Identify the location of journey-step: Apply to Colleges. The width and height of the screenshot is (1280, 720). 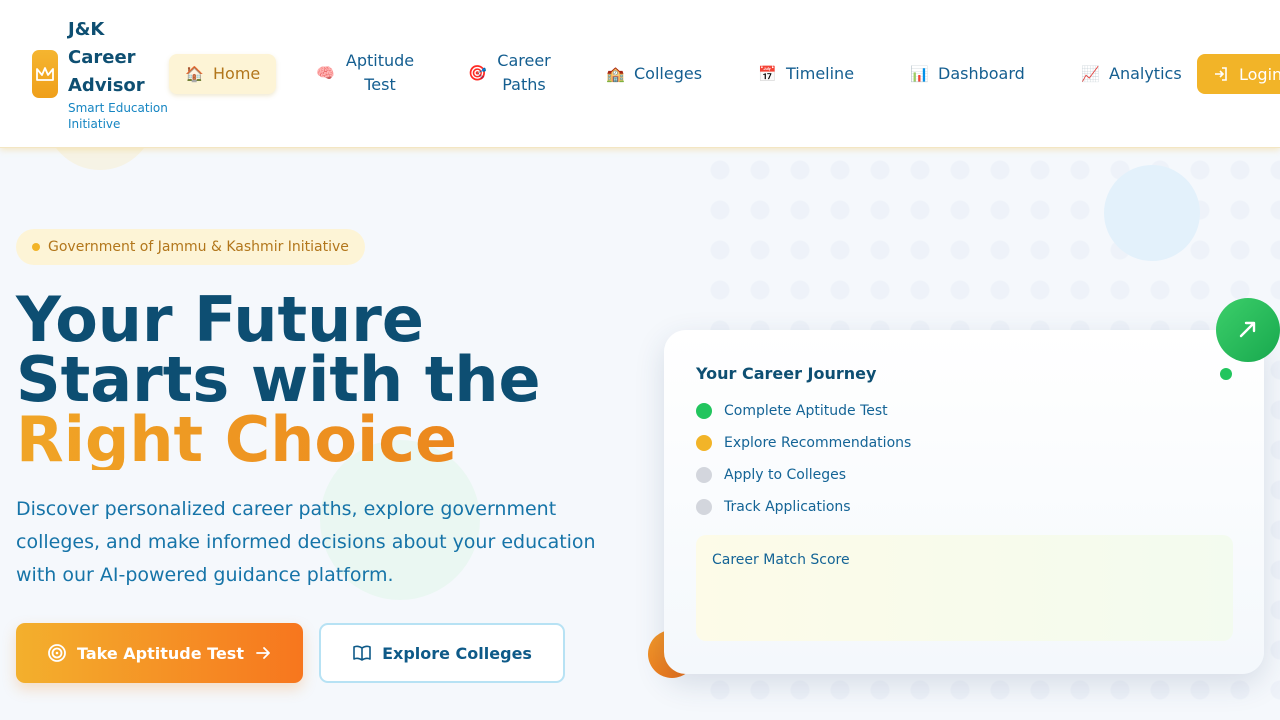
(771, 475).